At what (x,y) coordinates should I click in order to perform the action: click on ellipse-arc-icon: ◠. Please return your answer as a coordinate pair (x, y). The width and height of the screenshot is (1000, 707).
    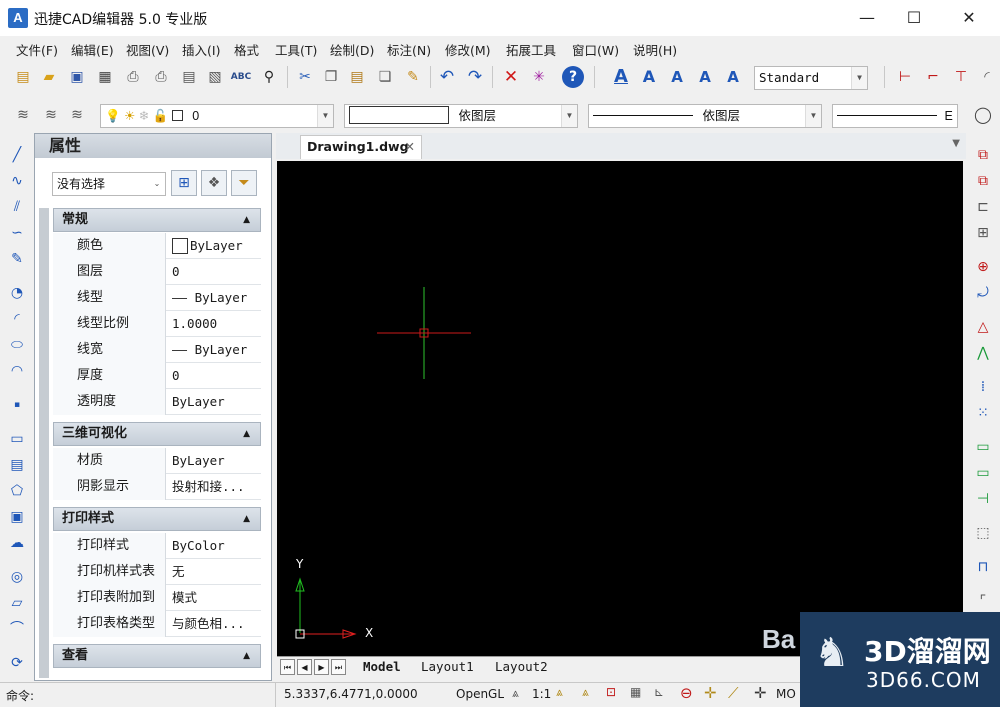
    Looking at the image, I should click on (17, 371).